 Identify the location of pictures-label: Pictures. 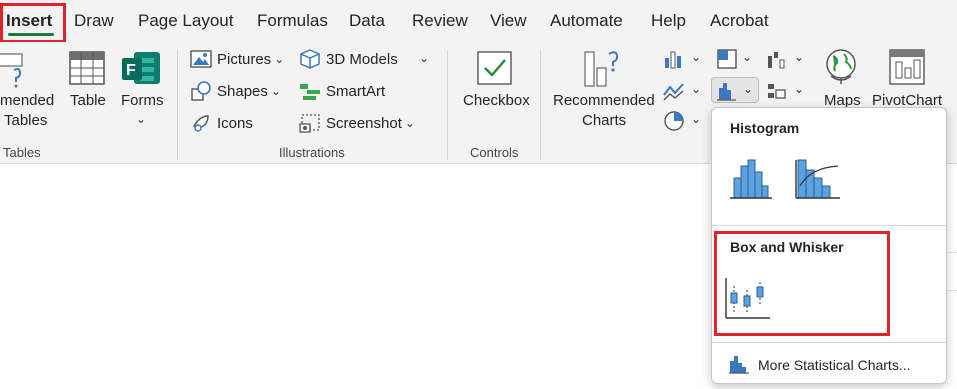
(244, 59).